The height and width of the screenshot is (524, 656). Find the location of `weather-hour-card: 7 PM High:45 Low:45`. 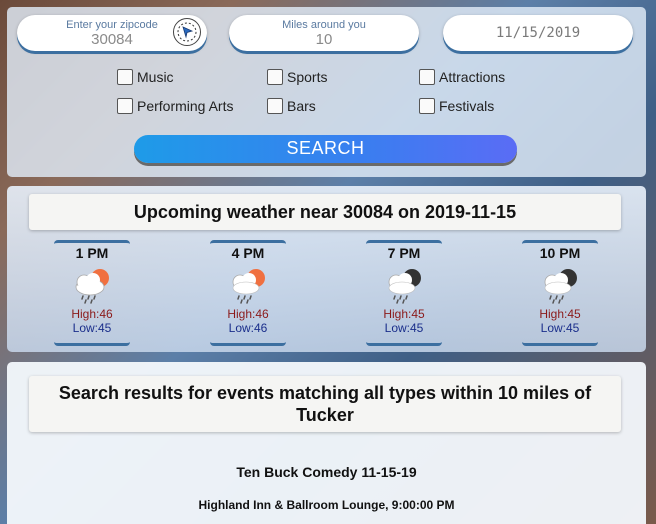

weather-hour-card: 7 PM High:45 Low:45 is located at coordinates (404, 293).